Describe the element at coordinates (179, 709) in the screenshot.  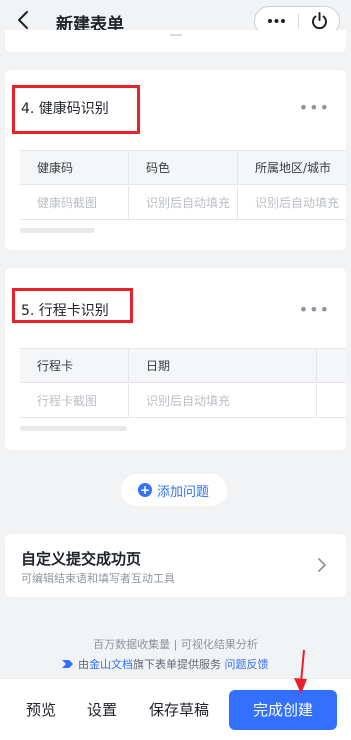
I see `save-draft-button: 保存草稿` at that location.